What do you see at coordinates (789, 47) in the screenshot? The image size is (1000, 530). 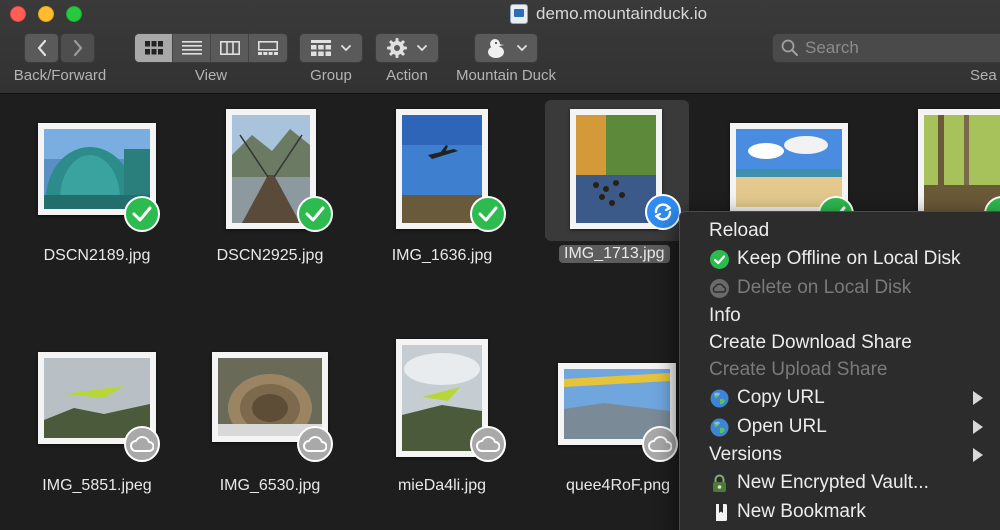 I see `search-icon` at bounding box center [789, 47].